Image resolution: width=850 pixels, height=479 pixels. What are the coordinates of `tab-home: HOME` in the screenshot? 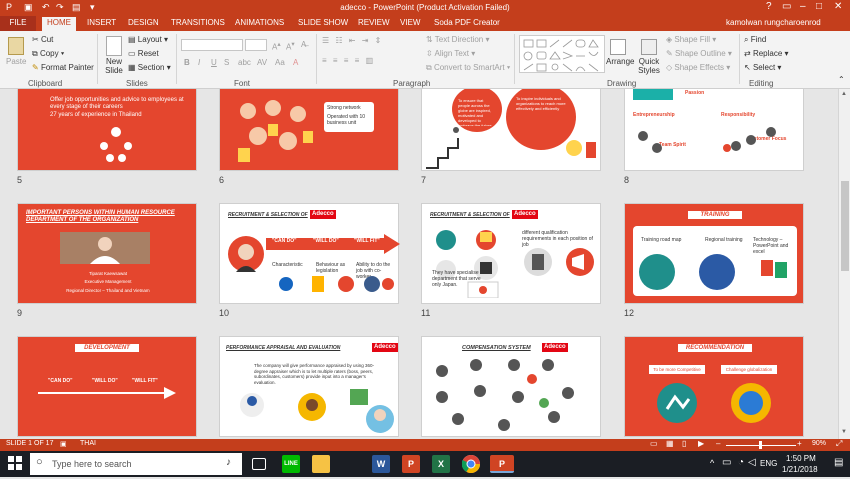 It's located at (59, 24).